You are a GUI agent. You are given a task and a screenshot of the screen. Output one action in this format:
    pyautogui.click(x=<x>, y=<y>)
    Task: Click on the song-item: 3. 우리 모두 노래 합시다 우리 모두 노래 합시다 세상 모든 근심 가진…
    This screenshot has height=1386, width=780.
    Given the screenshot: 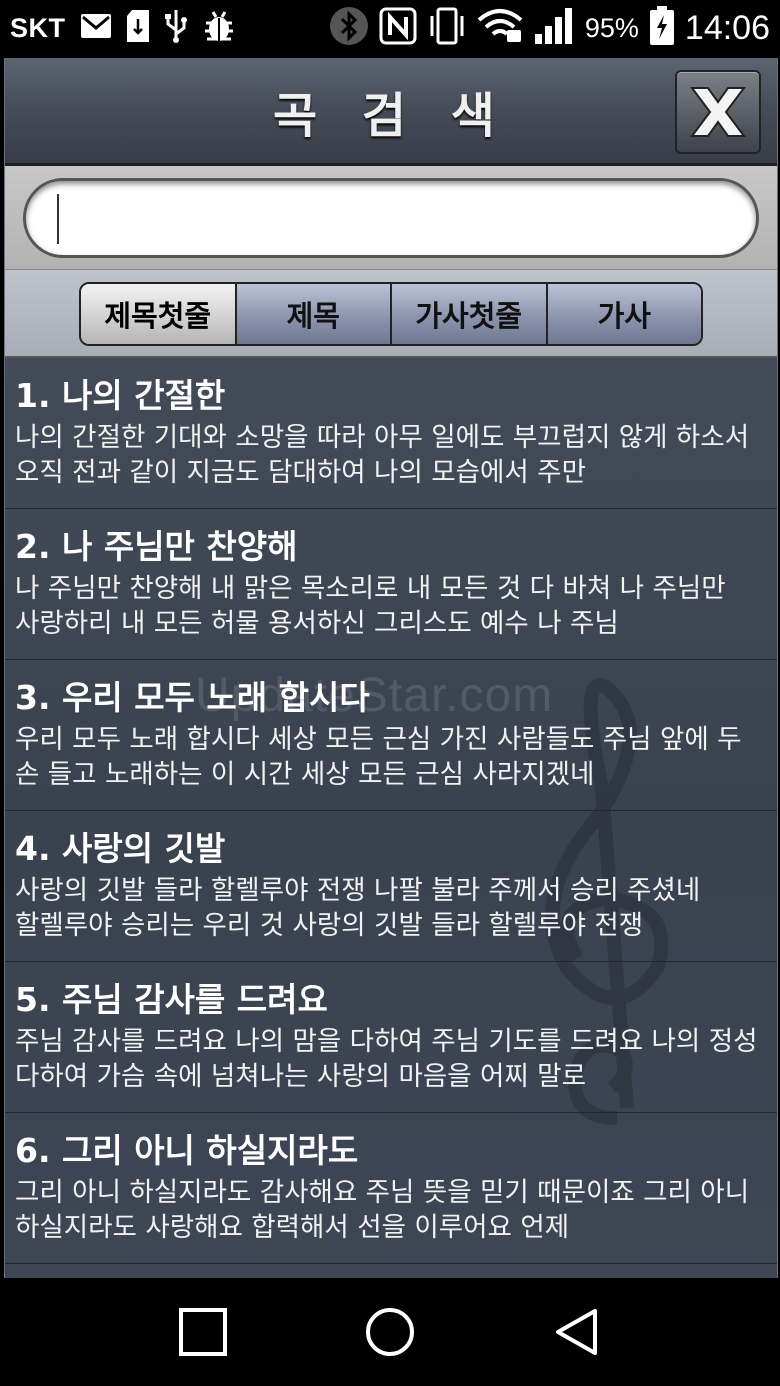 What is the action you would take?
    pyautogui.click(x=391, y=735)
    